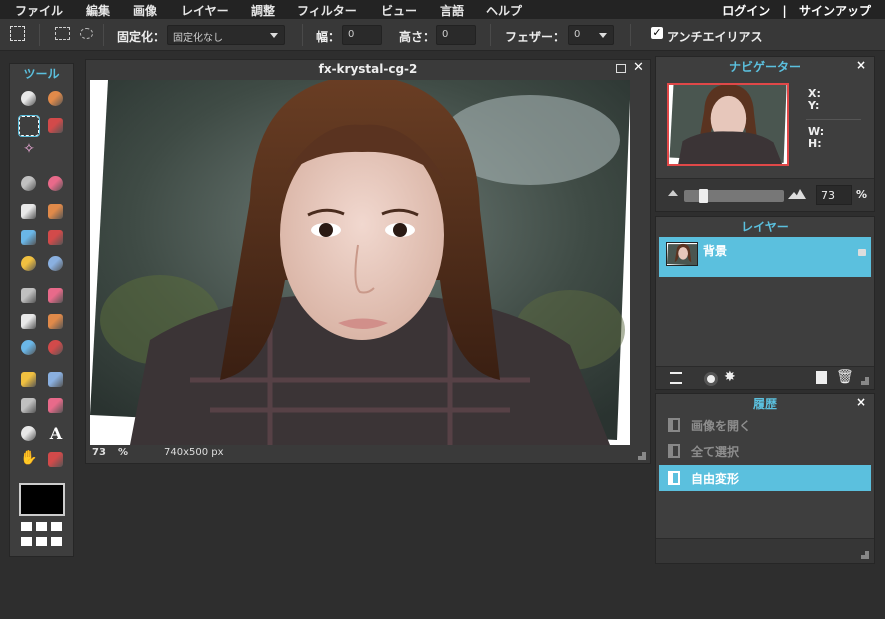 The width and height of the screenshot is (885, 619). Describe the element at coordinates (834, 195) in the screenshot. I see `zoom-input: 73` at that location.